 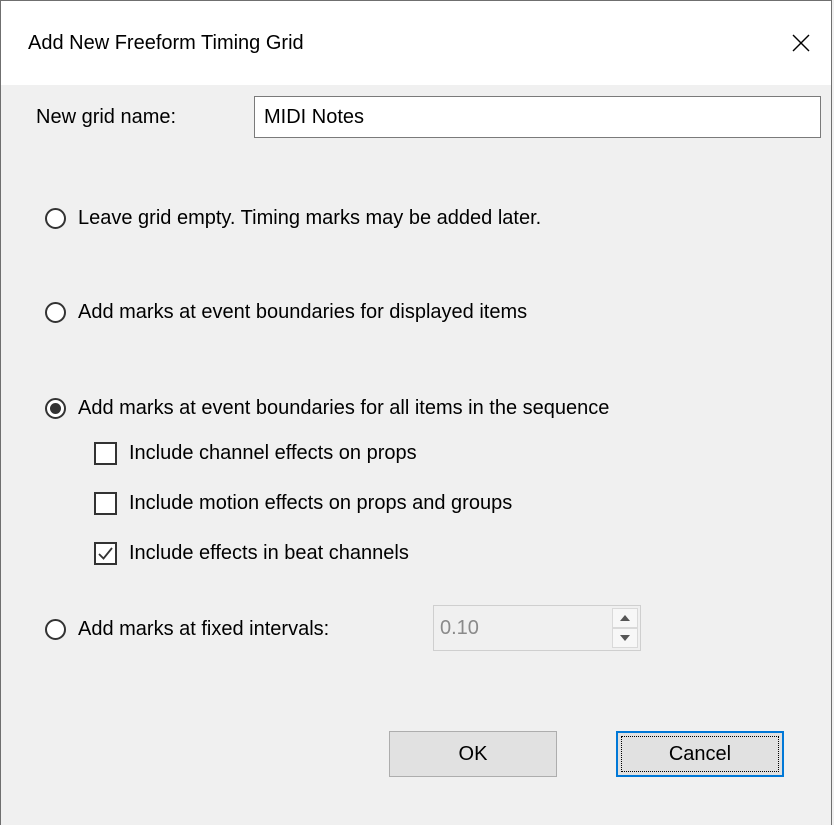 What do you see at coordinates (522, 628) in the screenshot?
I see `interval-input` at bounding box center [522, 628].